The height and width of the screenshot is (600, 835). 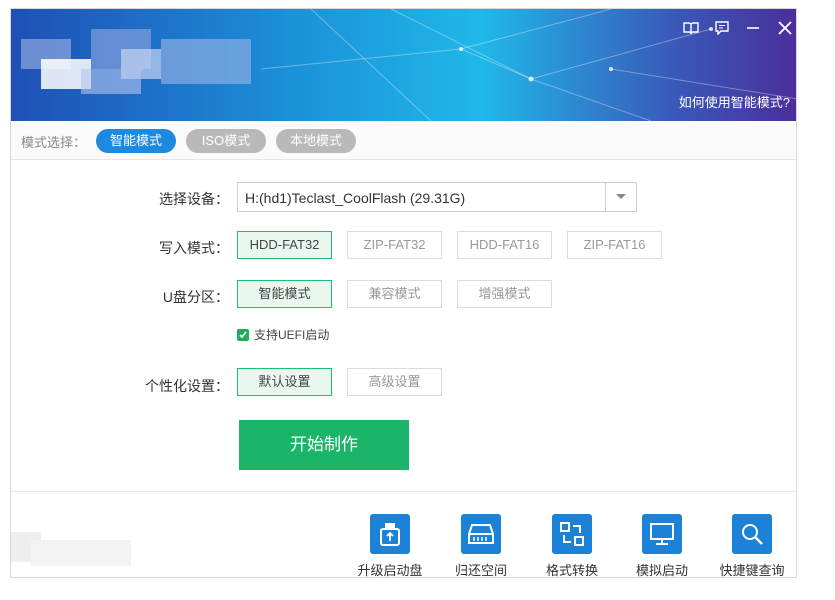 What do you see at coordinates (785, 28) in the screenshot?
I see `close-icon` at bounding box center [785, 28].